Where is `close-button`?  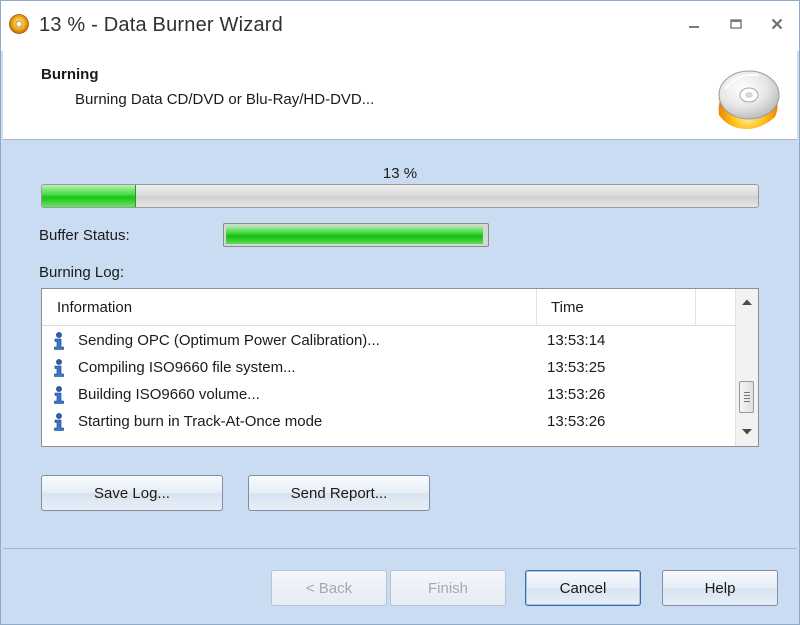
close-button is located at coordinates (777, 24).